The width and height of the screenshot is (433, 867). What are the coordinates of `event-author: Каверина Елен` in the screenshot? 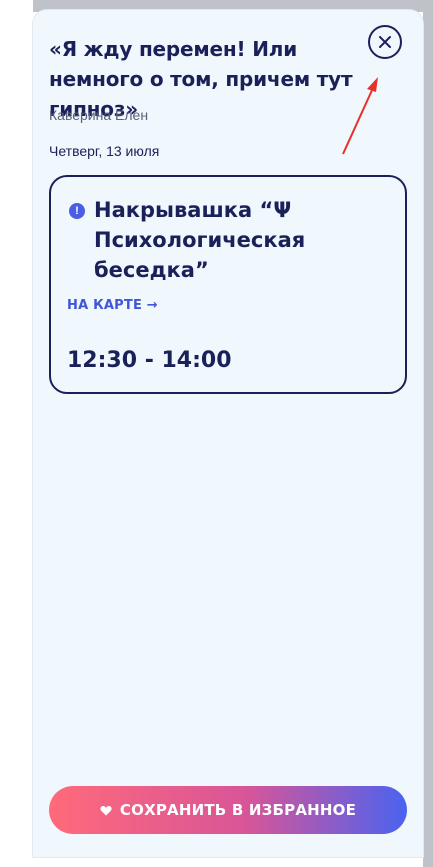 It's located at (99, 115).